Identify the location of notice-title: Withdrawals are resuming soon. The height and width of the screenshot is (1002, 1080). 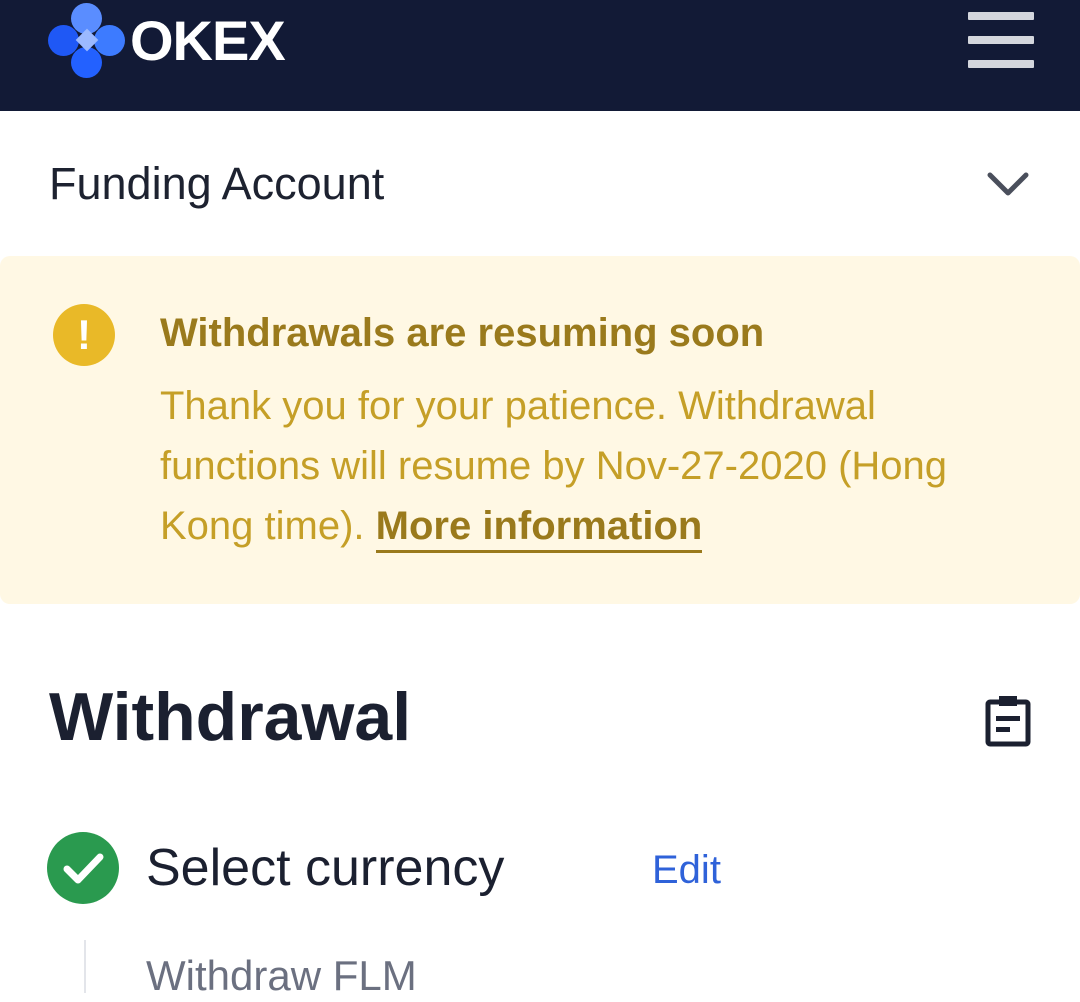
(462, 333).